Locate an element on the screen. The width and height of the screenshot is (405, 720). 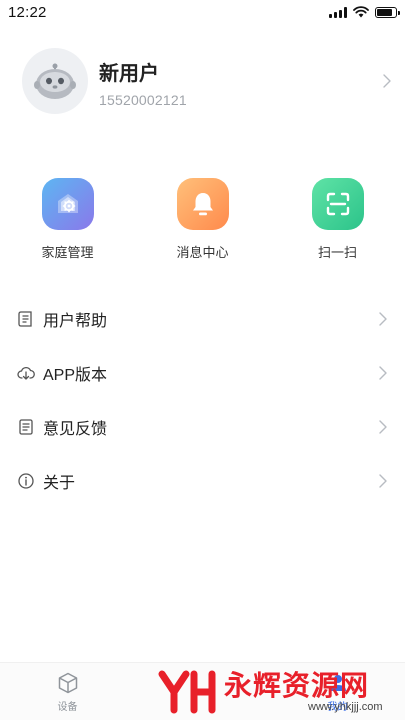
user-icon is located at coordinates (337, 682).